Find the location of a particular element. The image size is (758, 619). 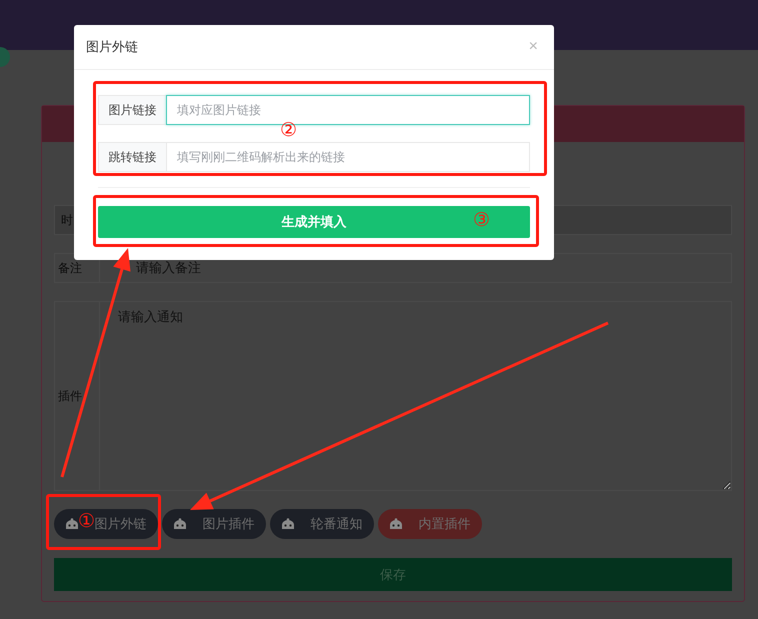

plugin-button: 轮番通知 is located at coordinates (322, 524).